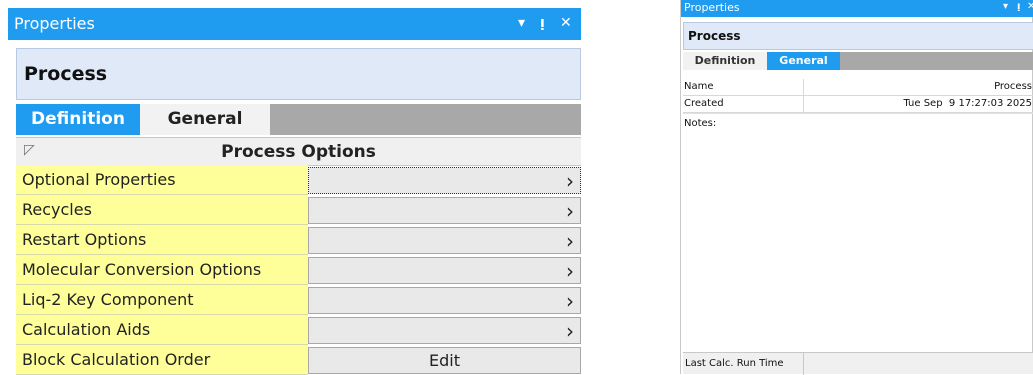 The height and width of the screenshot is (375, 1033). I want to click on property-row: Calculation Aids ›, so click(298, 330).